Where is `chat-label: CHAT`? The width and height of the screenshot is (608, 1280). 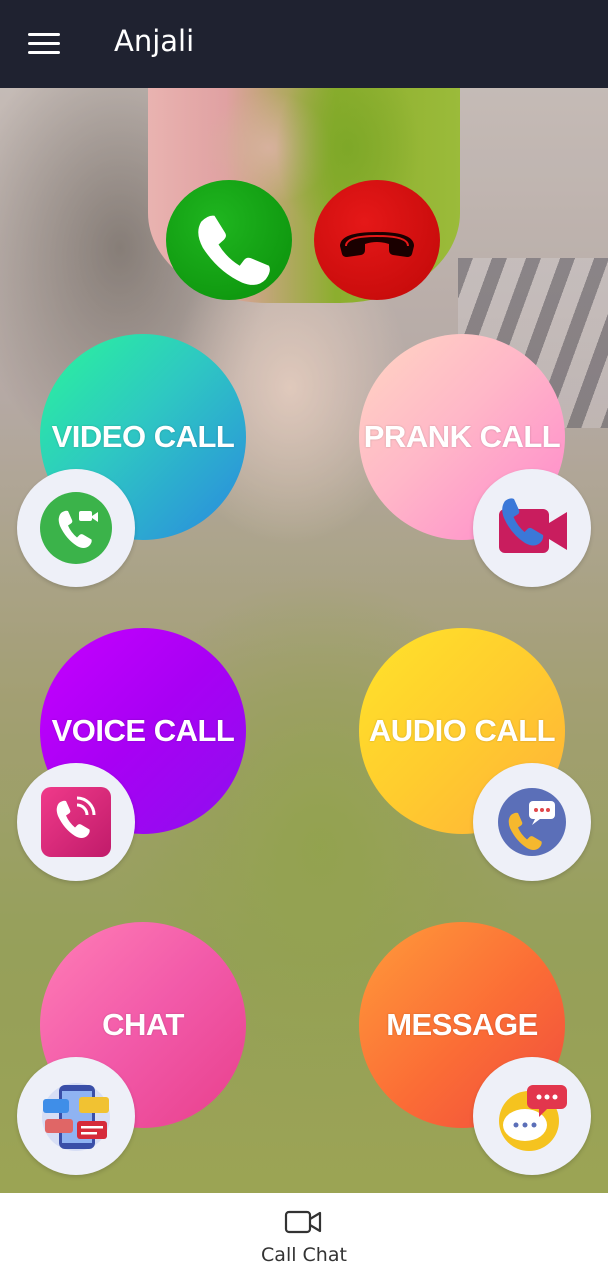
chat-label: CHAT is located at coordinates (143, 1024).